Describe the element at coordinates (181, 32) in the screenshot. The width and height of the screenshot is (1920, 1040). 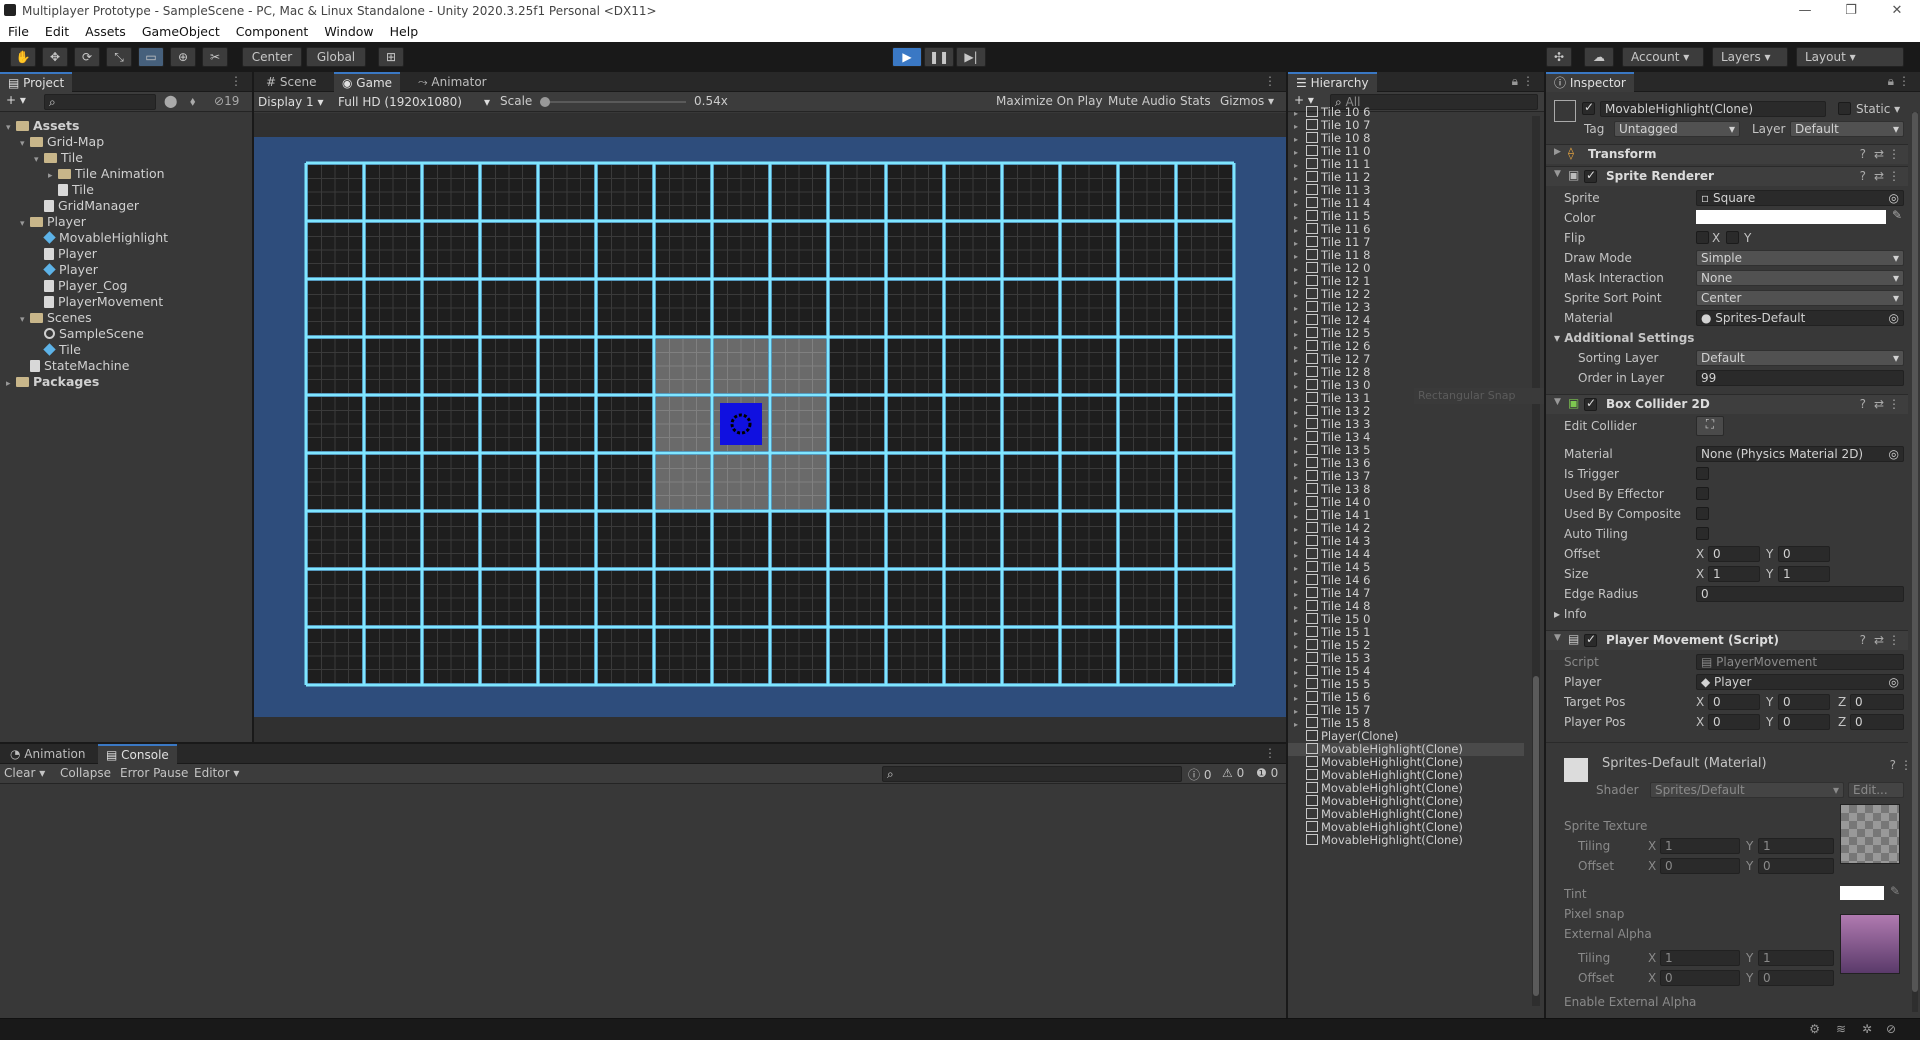
I see `menu-gameobject: GameObject` at that location.